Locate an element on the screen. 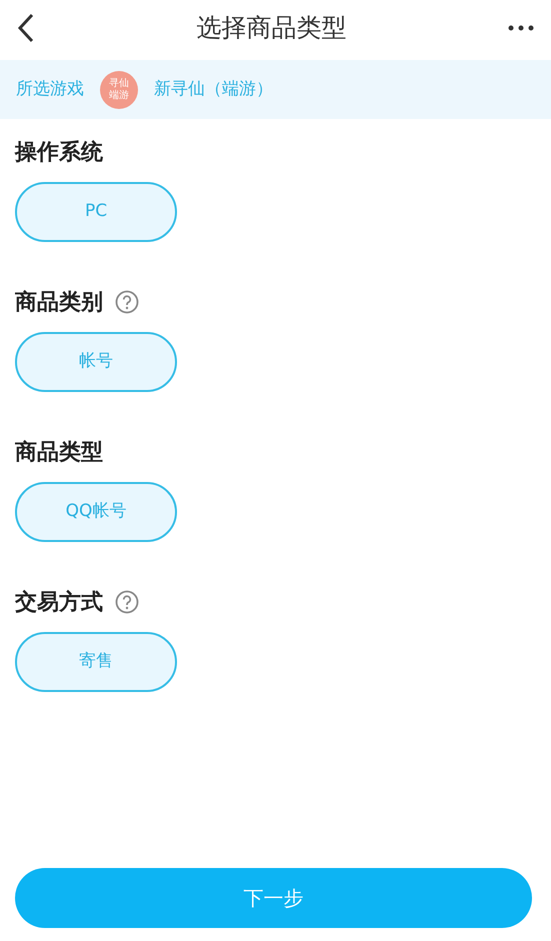 The image size is (551, 941). game-logo: 寻仙 端游 is located at coordinates (119, 89).